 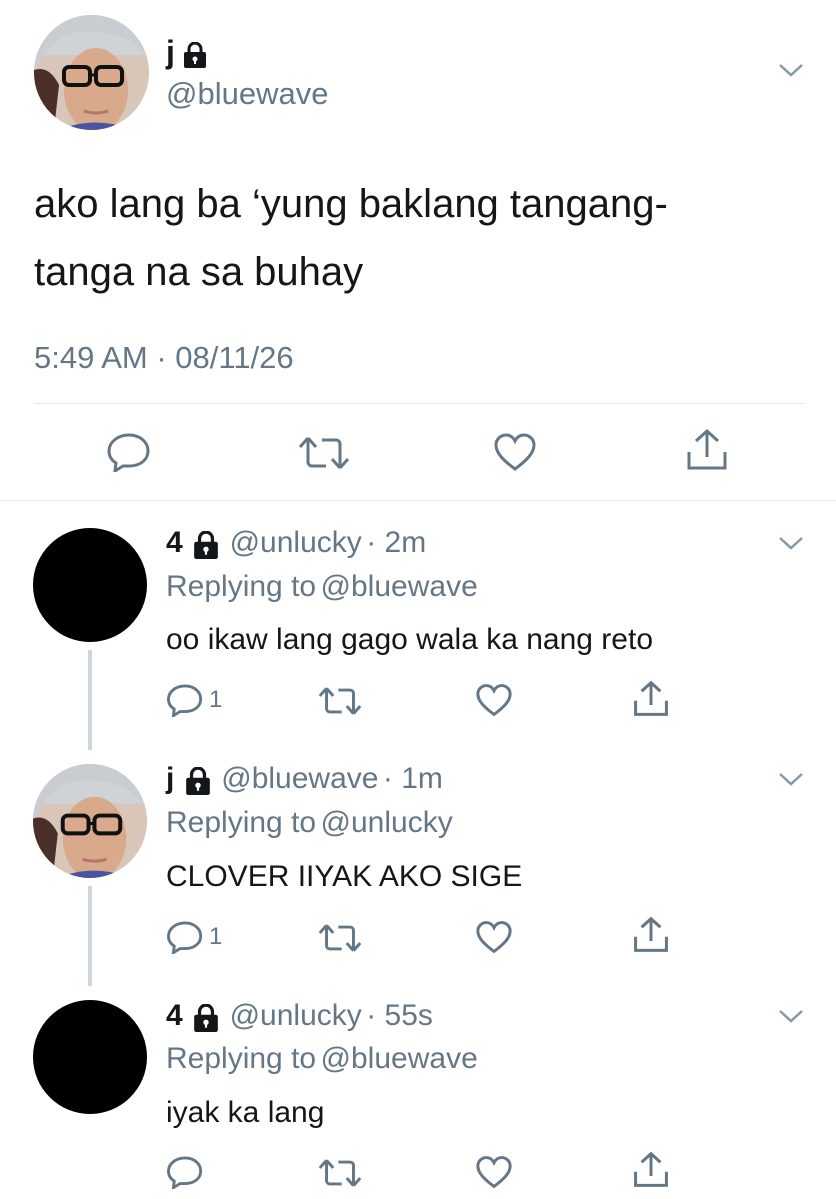 What do you see at coordinates (387, 822) in the screenshot?
I see `replying-to-handle: @unlucky` at bounding box center [387, 822].